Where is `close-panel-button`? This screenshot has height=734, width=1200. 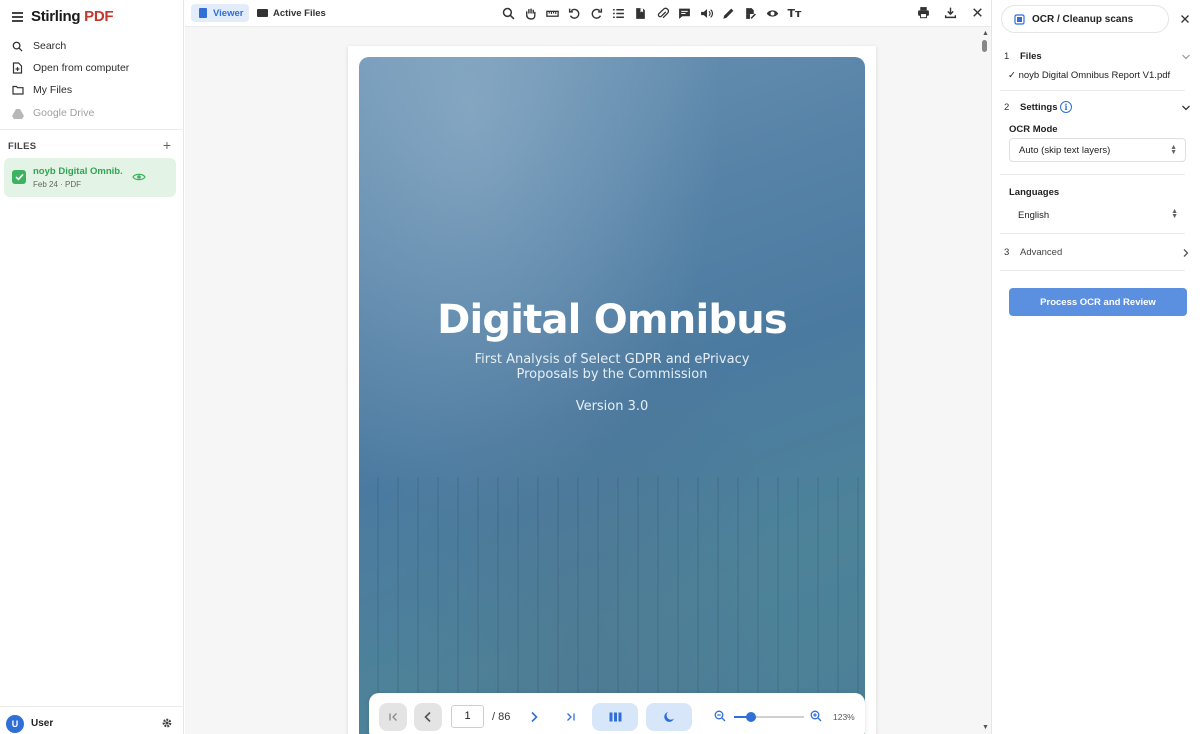
close-panel-button is located at coordinates (1185, 19).